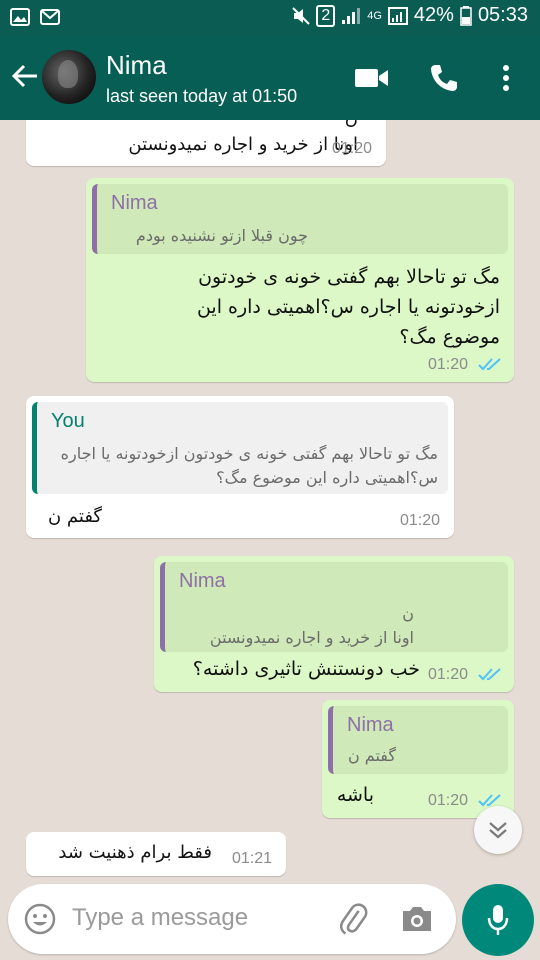 The height and width of the screenshot is (960, 540). What do you see at coordinates (374, 15) in the screenshot?
I see `network-type: 4G` at bounding box center [374, 15].